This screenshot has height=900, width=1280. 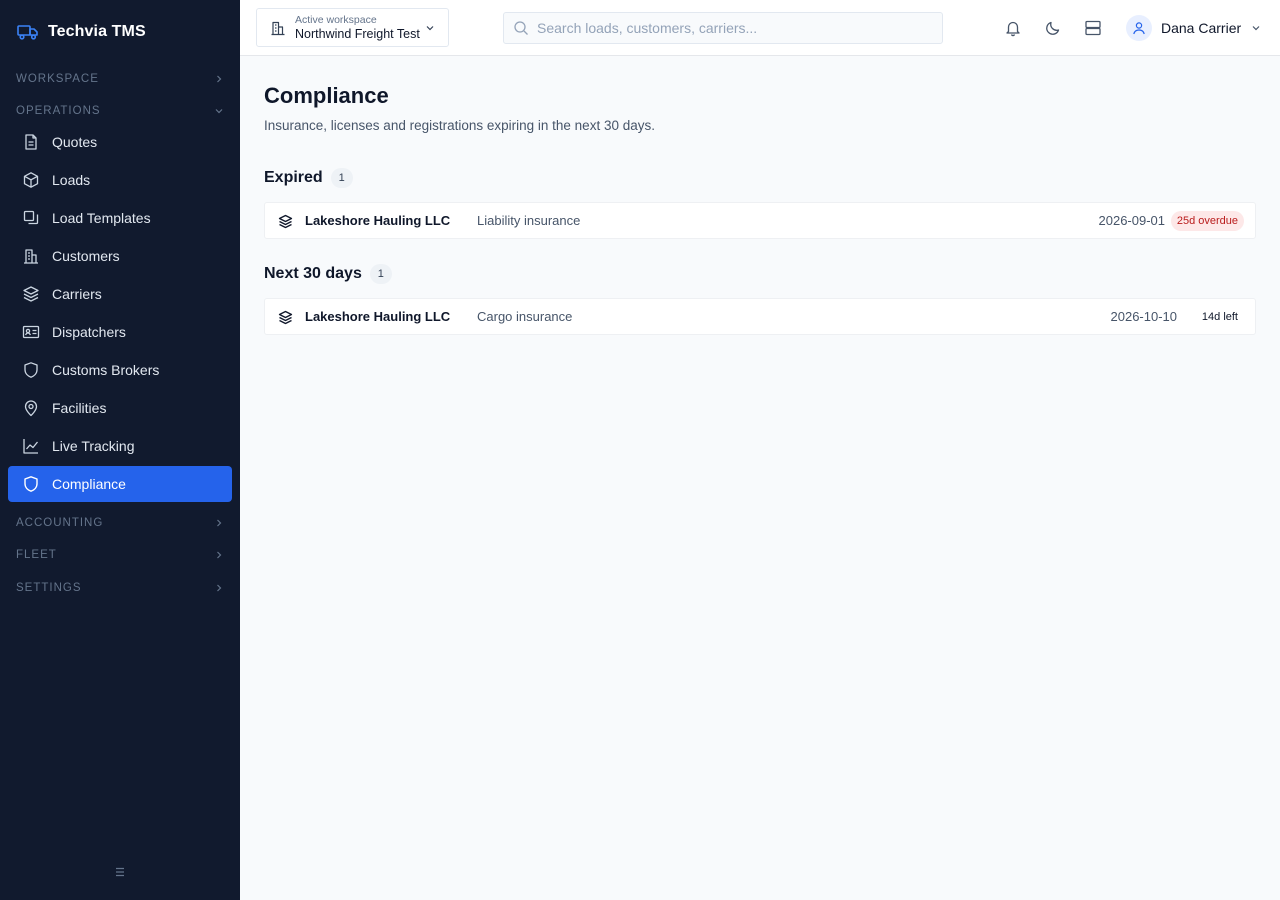 I want to click on sidebar-item-compliance: Compliance, so click(x=120, y=484).